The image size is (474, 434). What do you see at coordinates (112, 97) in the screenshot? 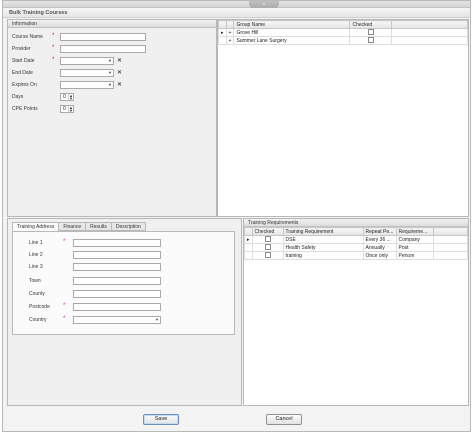
I see `days-row: Days 0 ▲ ▼` at bounding box center [112, 97].